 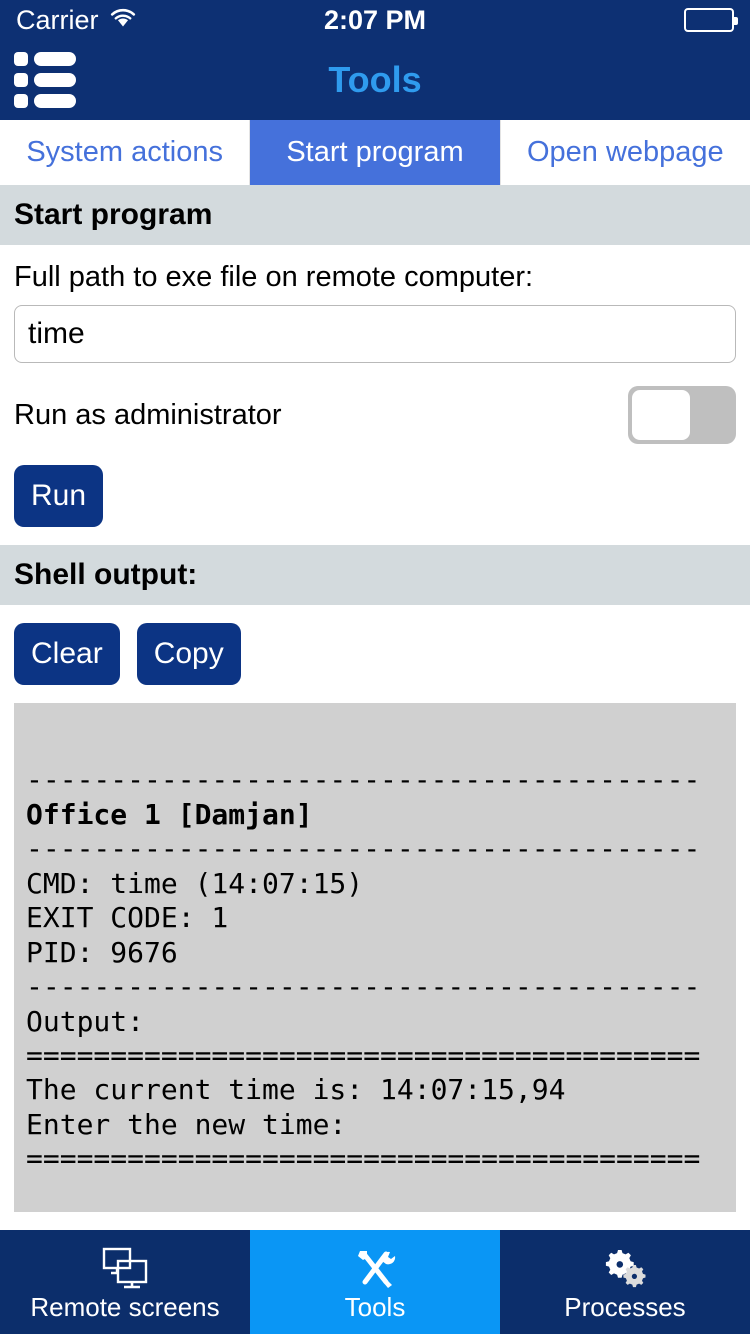 What do you see at coordinates (375, 20) in the screenshot?
I see `status-bar: Carrier 2:07 PM` at bounding box center [375, 20].